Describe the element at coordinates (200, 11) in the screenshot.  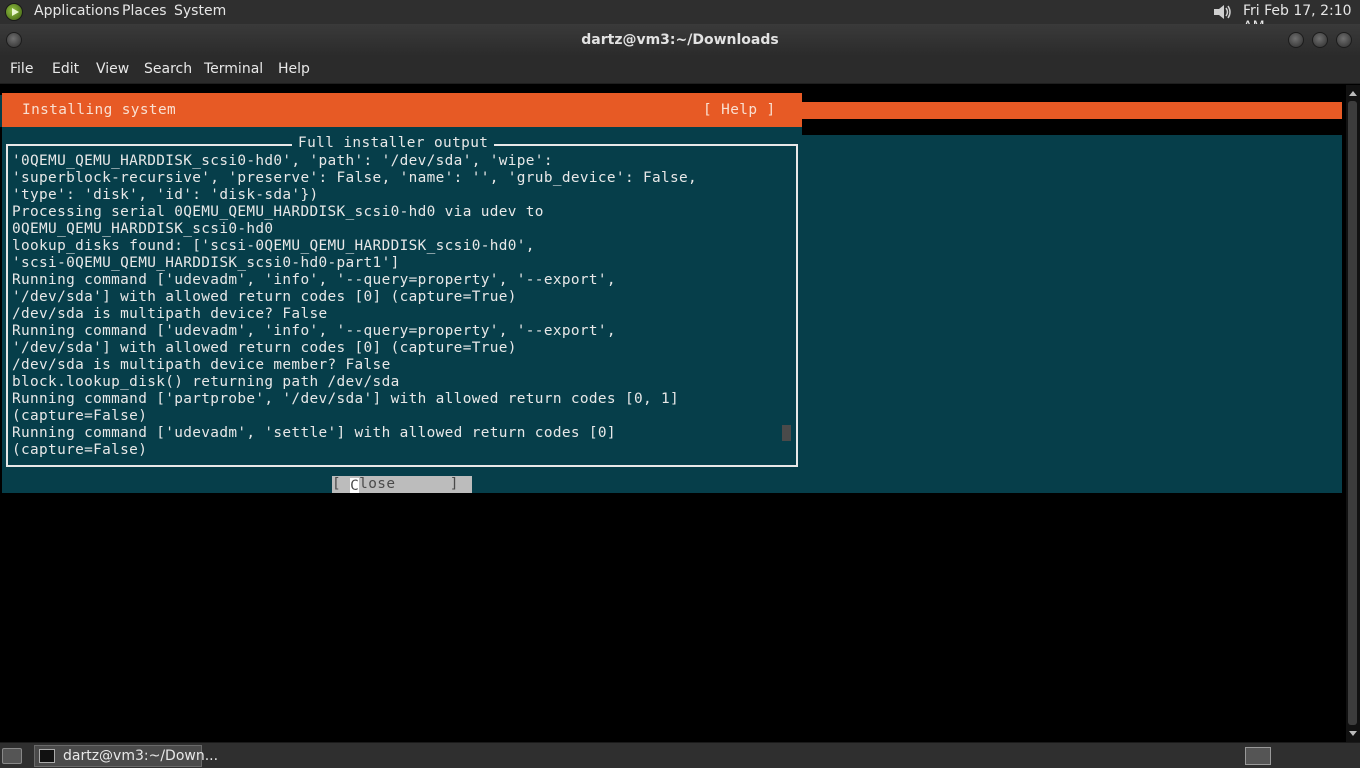
I see `system-menu: System` at that location.